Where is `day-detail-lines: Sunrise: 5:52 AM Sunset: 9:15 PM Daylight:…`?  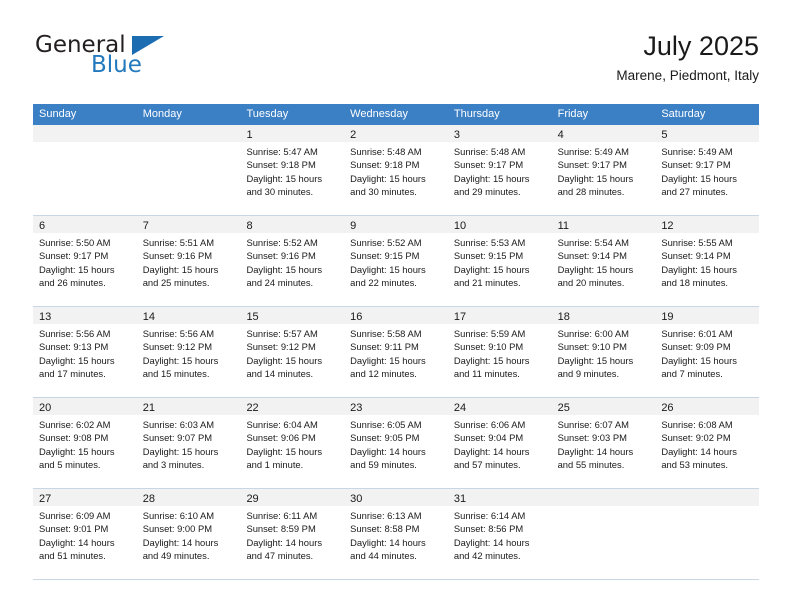
day-detail-lines: Sunrise: 5:52 AM Sunset: 9:15 PM Daylight:… is located at coordinates (396, 261).